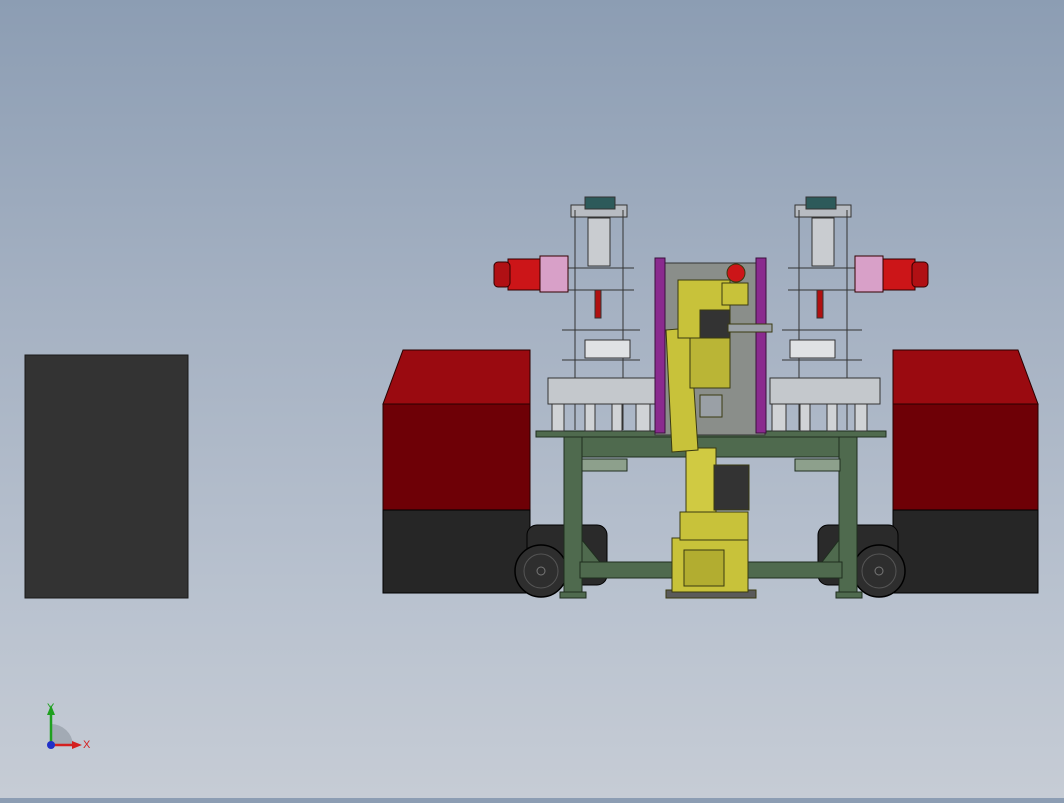 This screenshot has width=1064, height=803. What do you see at coordinates (531, 274) in the screenshot?
I see `left-motor` at bounding box center [531, 274].